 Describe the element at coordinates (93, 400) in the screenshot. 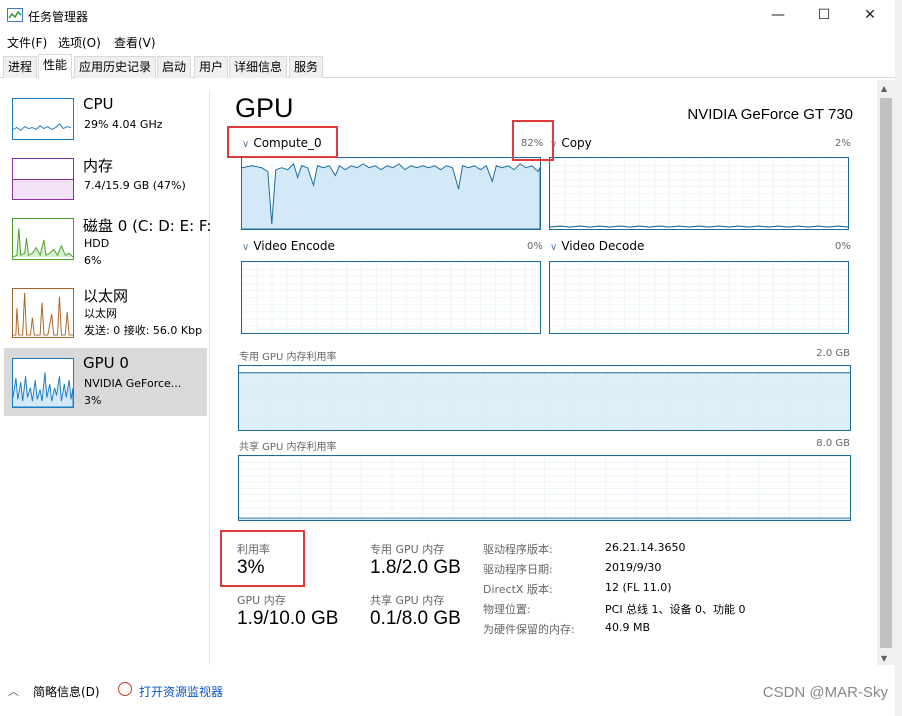

I see `sidebar-item-usage: 3%` at that location.